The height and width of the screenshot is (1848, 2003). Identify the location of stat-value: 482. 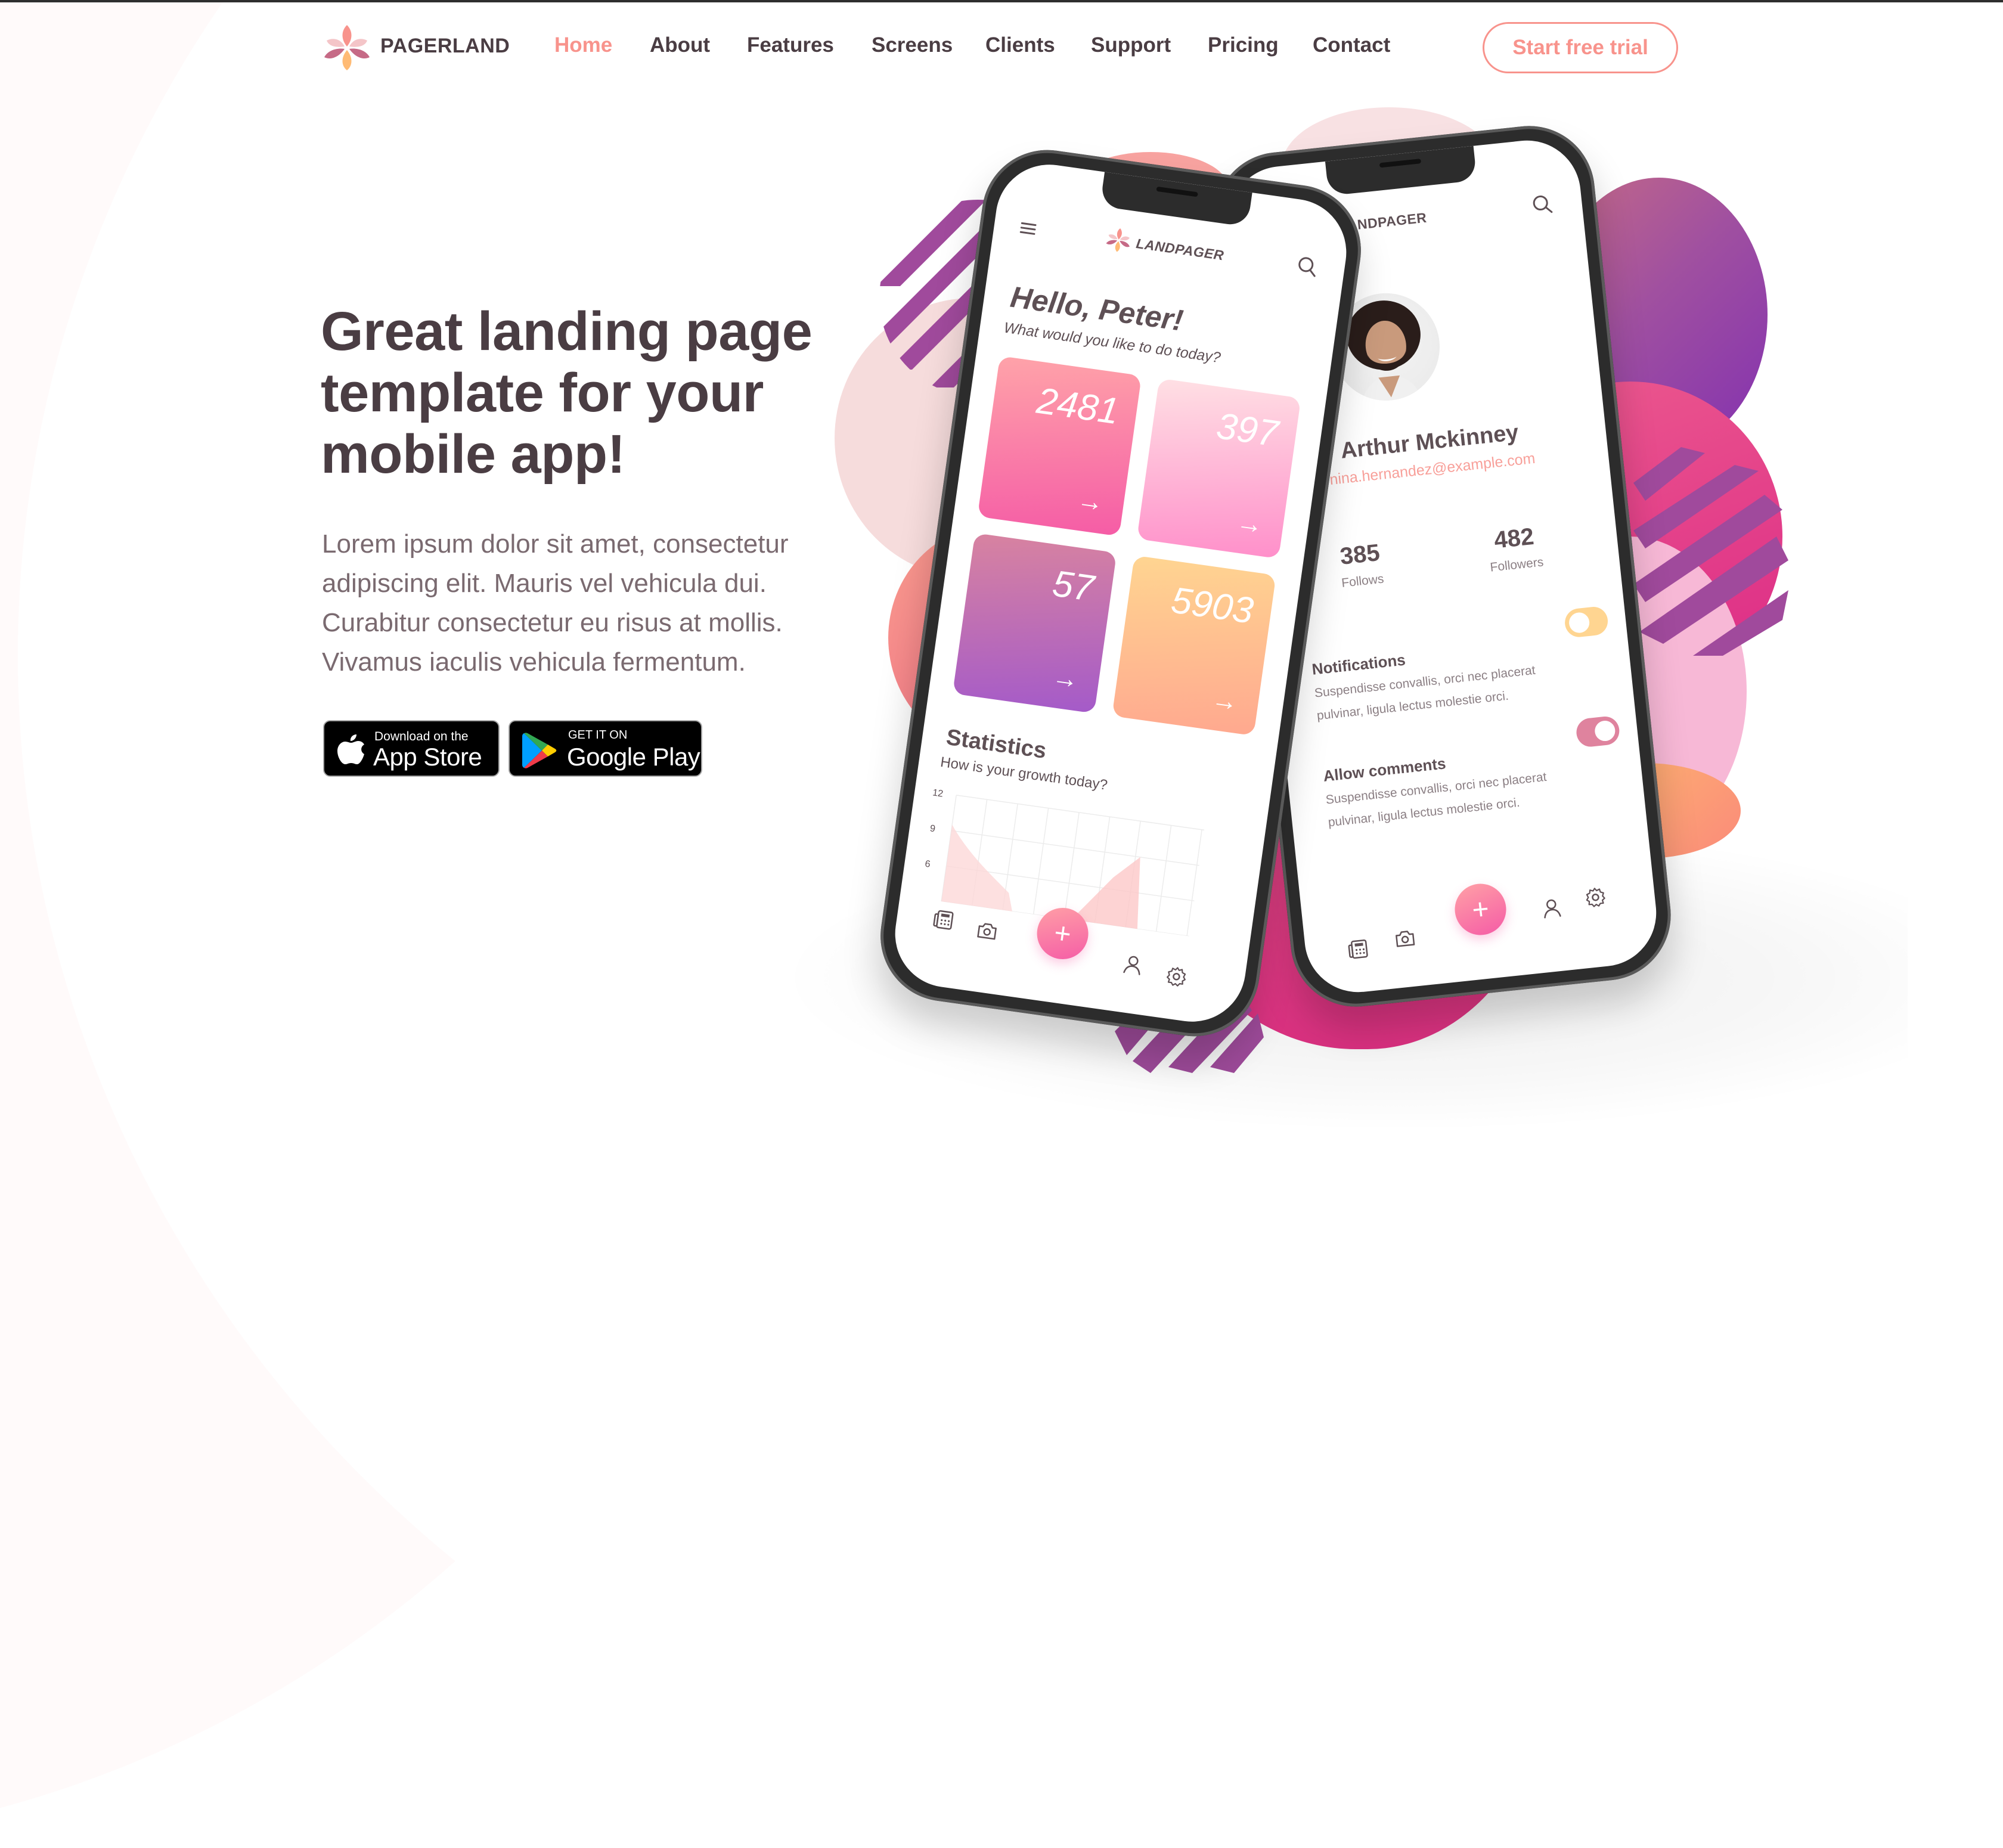
(1514, 538).